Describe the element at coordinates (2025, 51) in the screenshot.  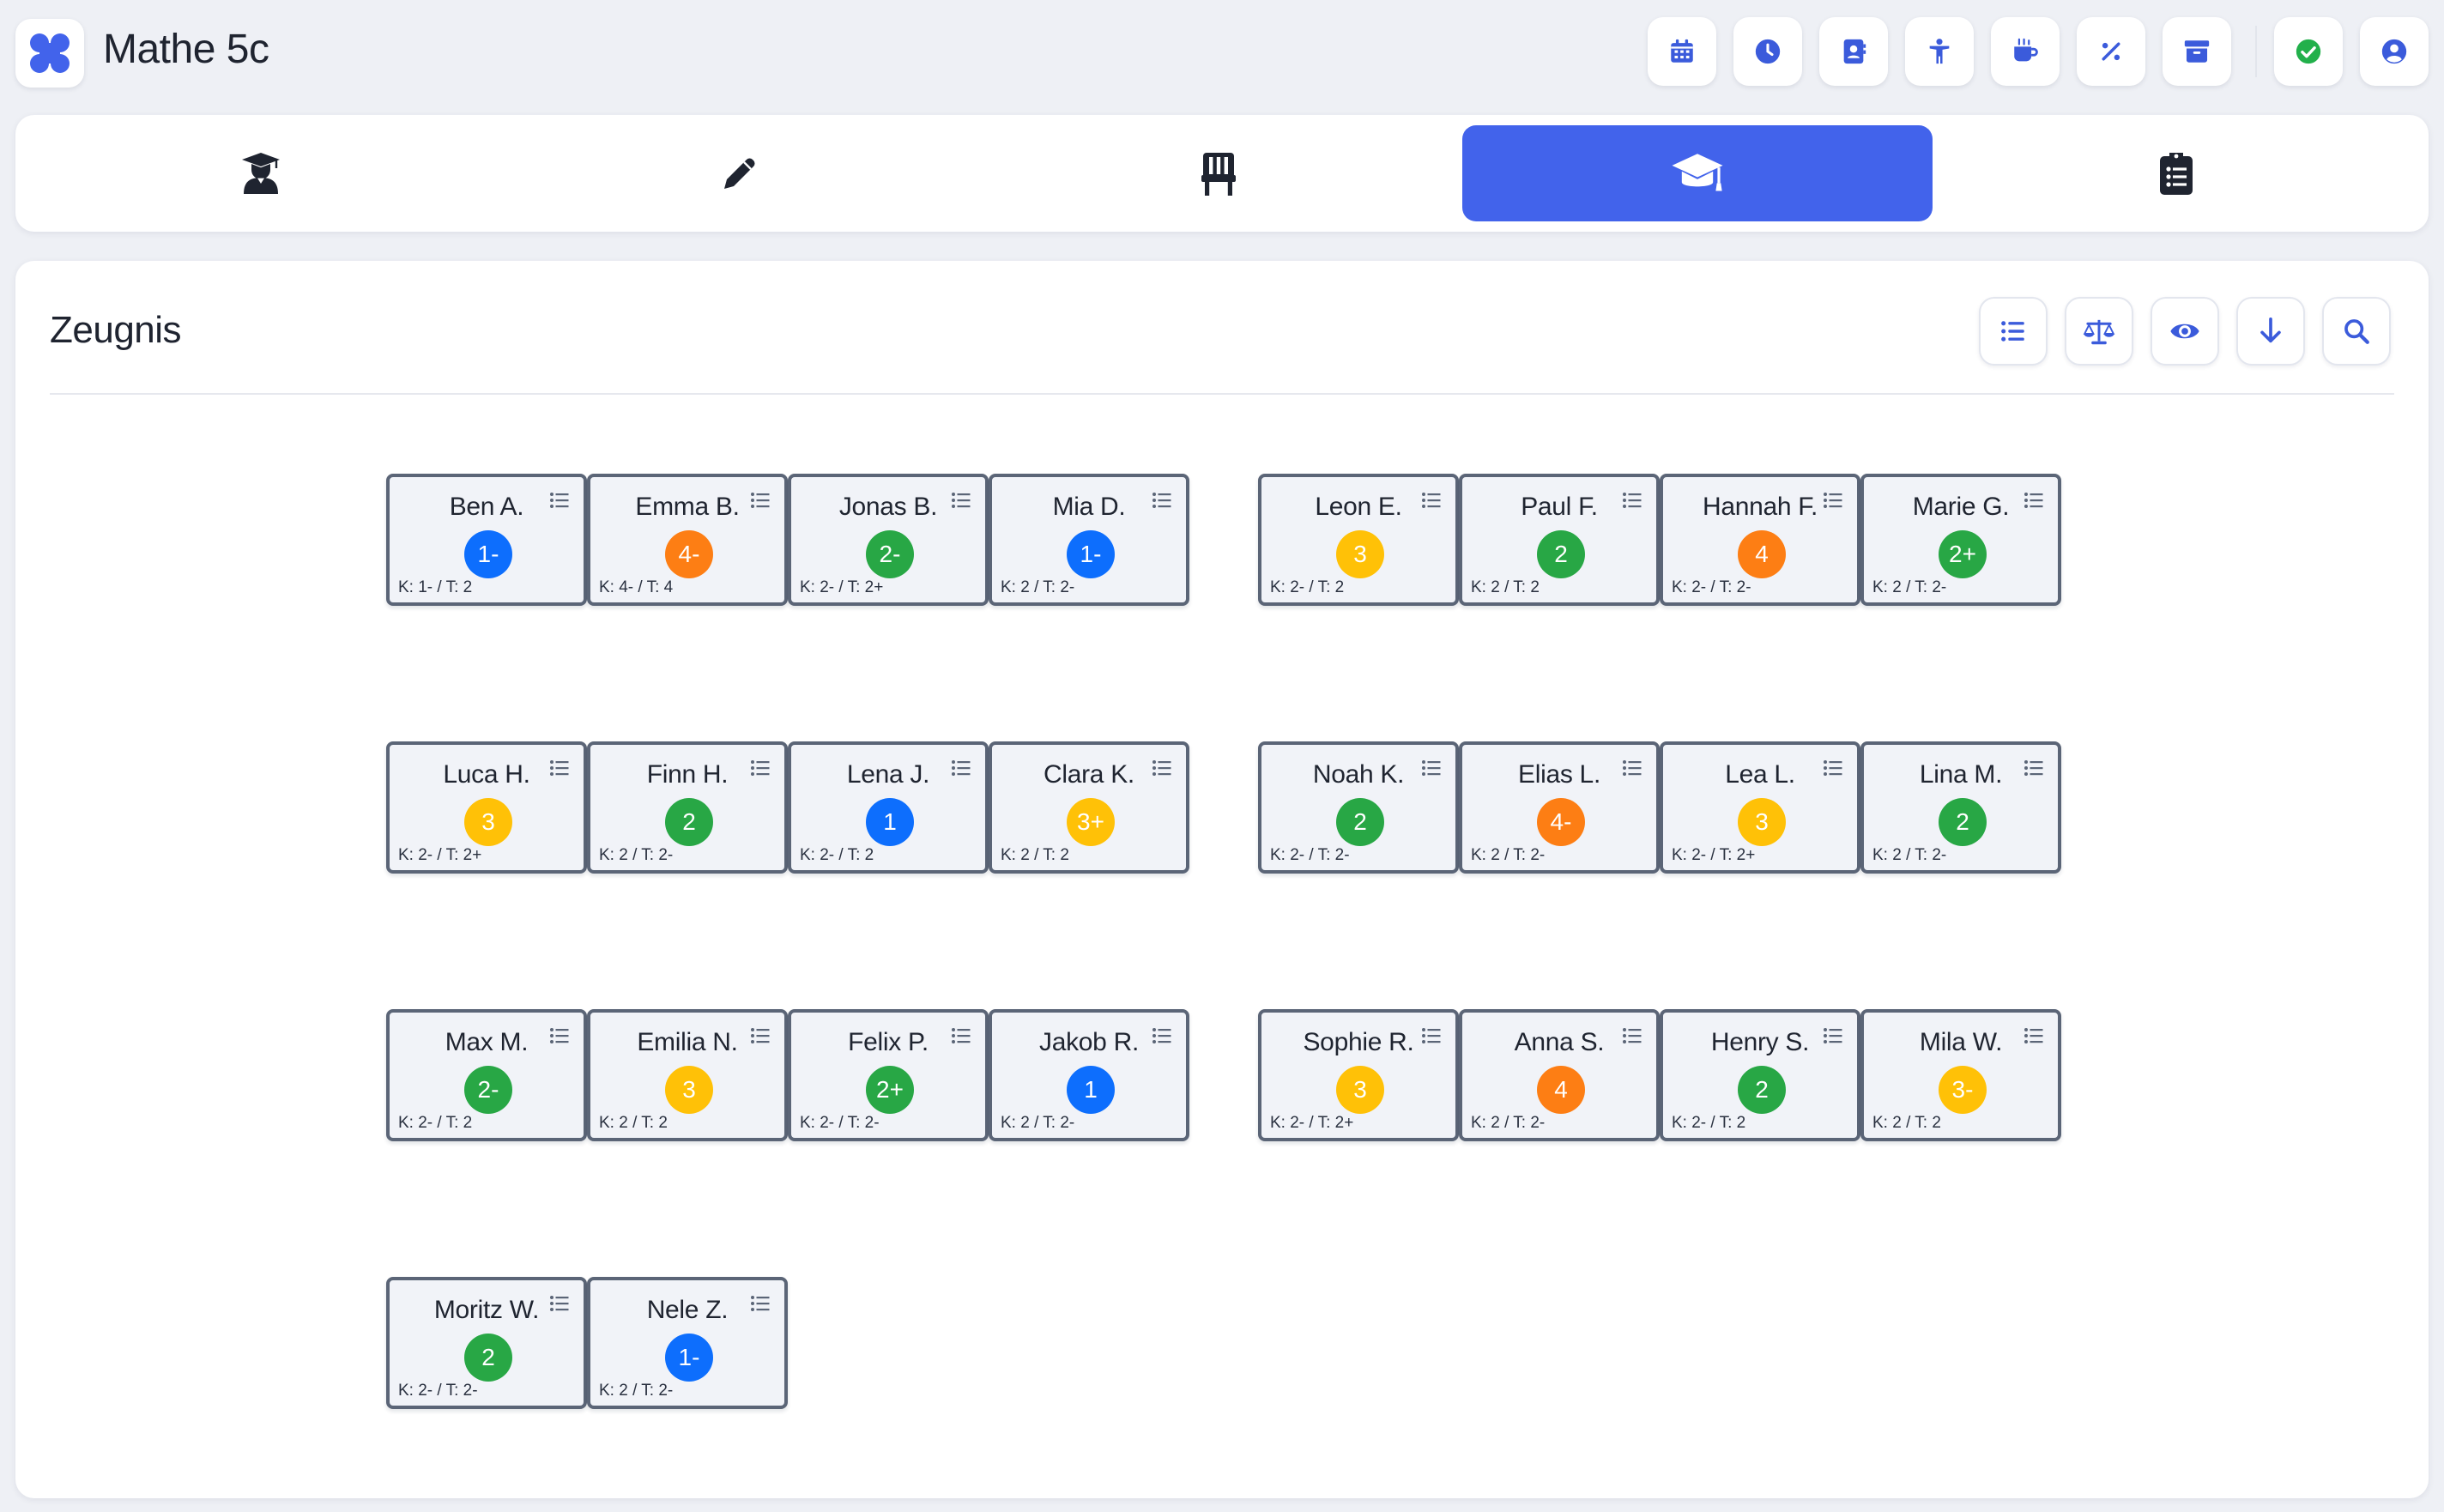
I see `coffee-button` at that location.